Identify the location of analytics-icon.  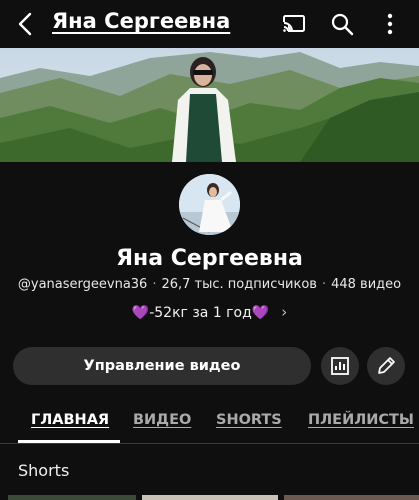
(340, 366).